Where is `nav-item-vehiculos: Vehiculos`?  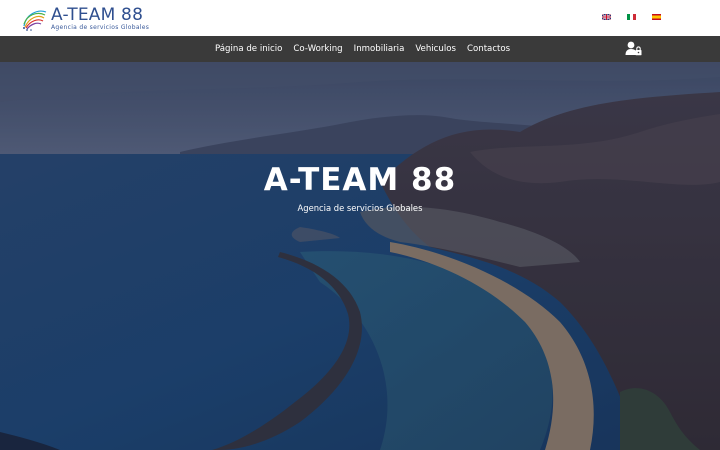
nav-item-vehiculos: Vehiculos is located at coordinates (435, 49).